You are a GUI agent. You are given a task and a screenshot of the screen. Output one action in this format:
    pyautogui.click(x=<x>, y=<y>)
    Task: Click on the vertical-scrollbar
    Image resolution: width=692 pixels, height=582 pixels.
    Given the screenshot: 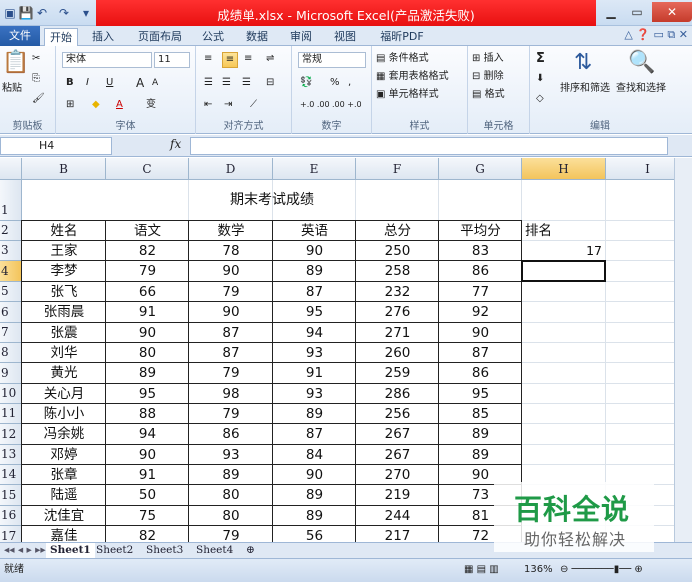 What is the action you would take?
    pyautogui.click(x=683, y=350)
    